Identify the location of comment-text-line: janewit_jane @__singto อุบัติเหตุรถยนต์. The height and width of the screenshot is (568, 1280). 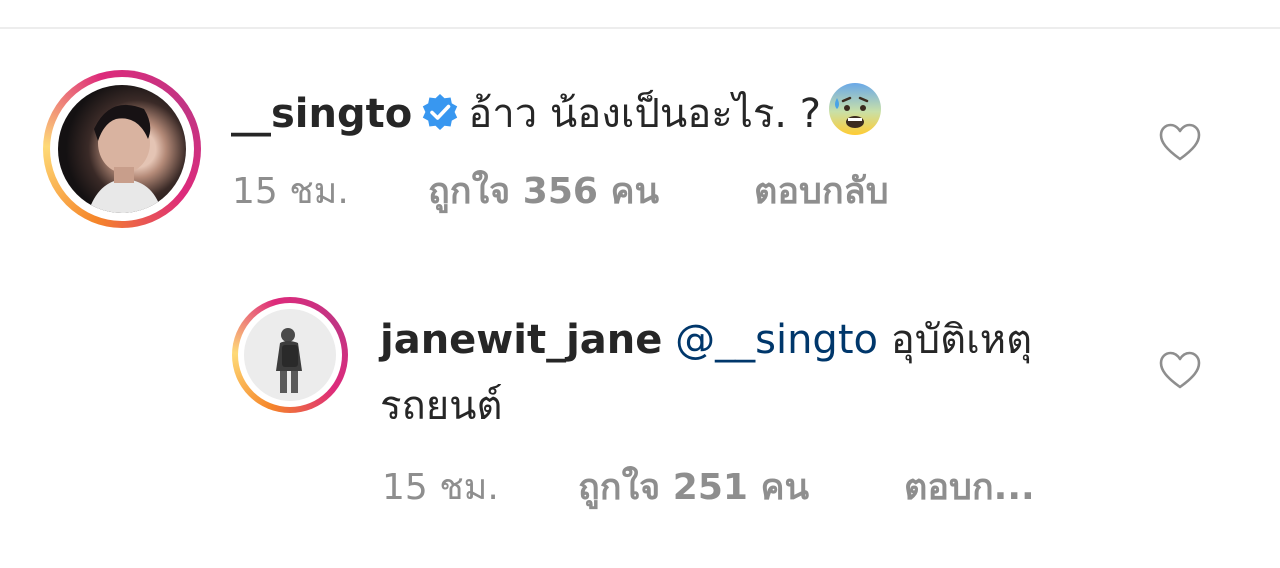
(755, 373).